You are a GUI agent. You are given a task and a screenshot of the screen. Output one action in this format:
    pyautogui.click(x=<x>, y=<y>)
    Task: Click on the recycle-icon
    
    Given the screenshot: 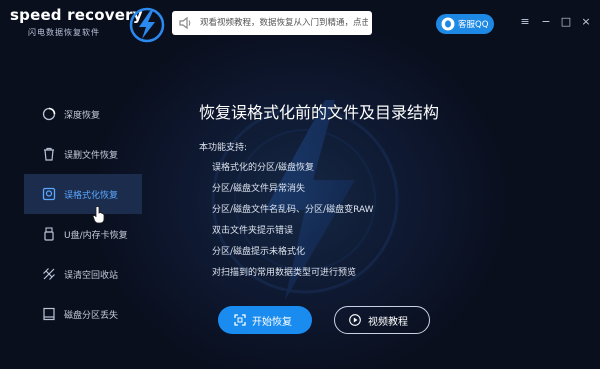 What is the action you would take?
    pyautogui.click(x=49, y=274)
    